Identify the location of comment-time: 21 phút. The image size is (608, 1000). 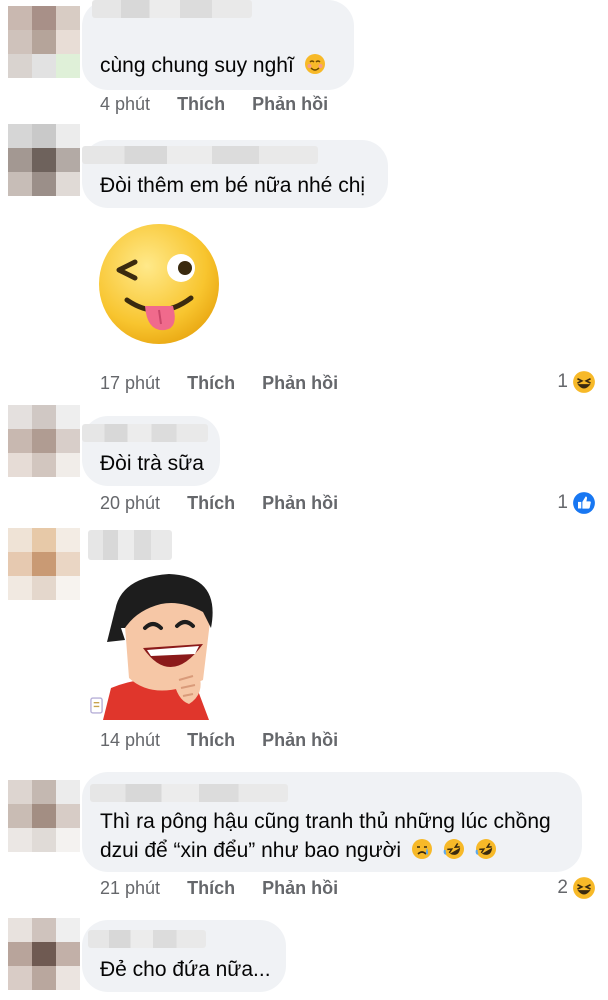
(130, 888).